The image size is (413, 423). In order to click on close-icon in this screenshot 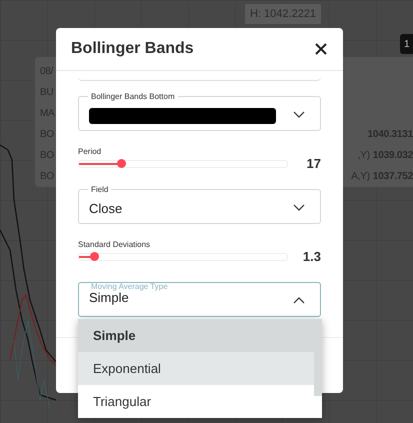, I will do `click(321, 49)`.